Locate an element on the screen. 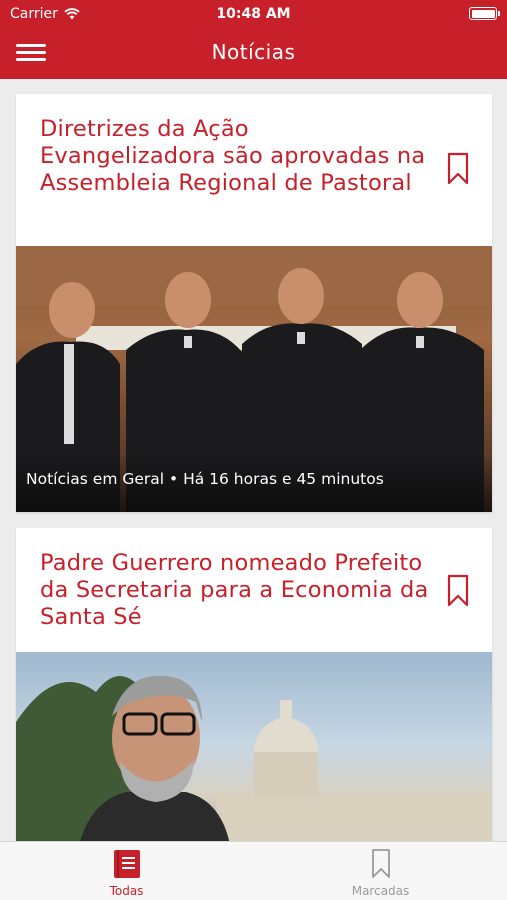  battery-icon is located at coordinates (484, 13).